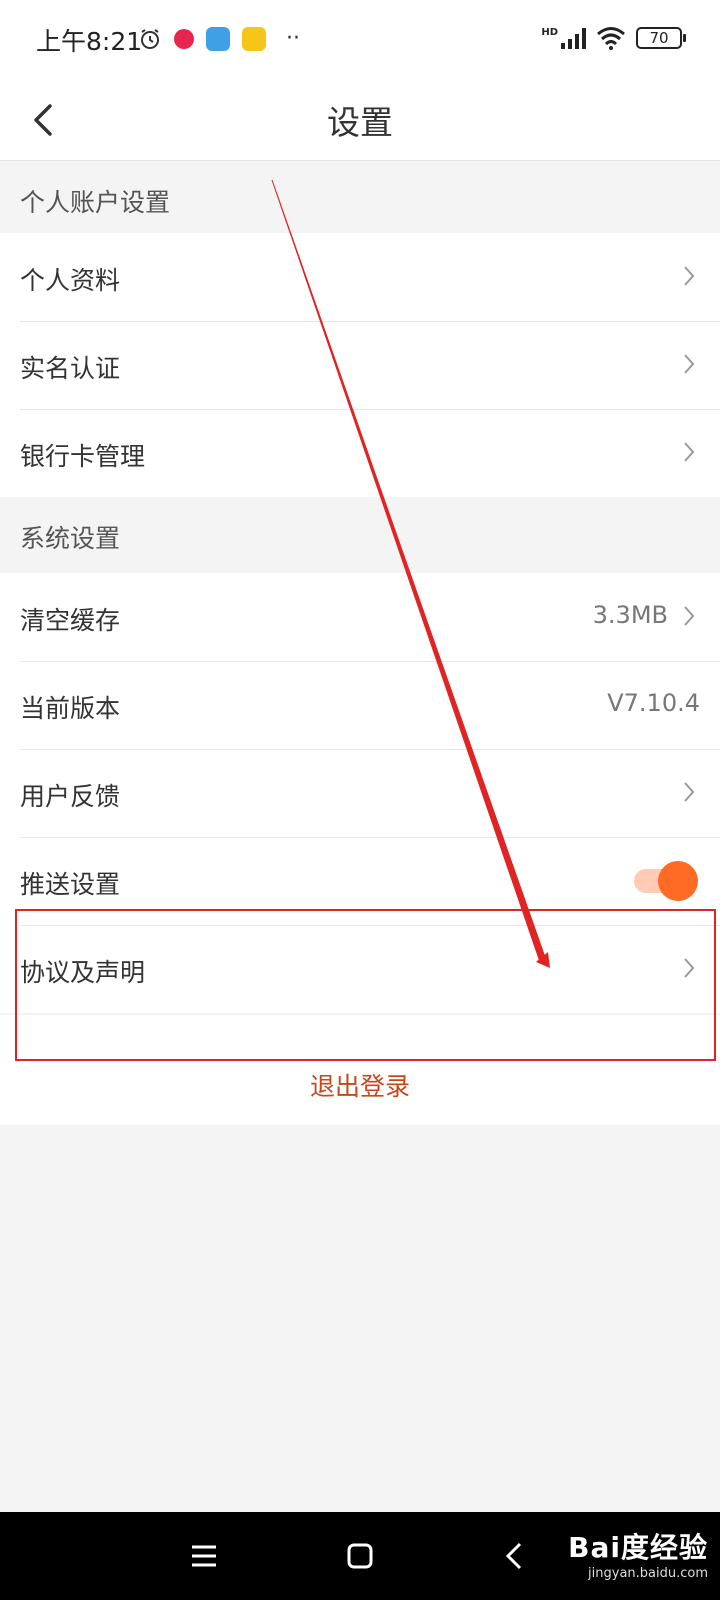 This screenshot has width=720, height=1600. I want to click on battery-level: 70, so click(659, 38).